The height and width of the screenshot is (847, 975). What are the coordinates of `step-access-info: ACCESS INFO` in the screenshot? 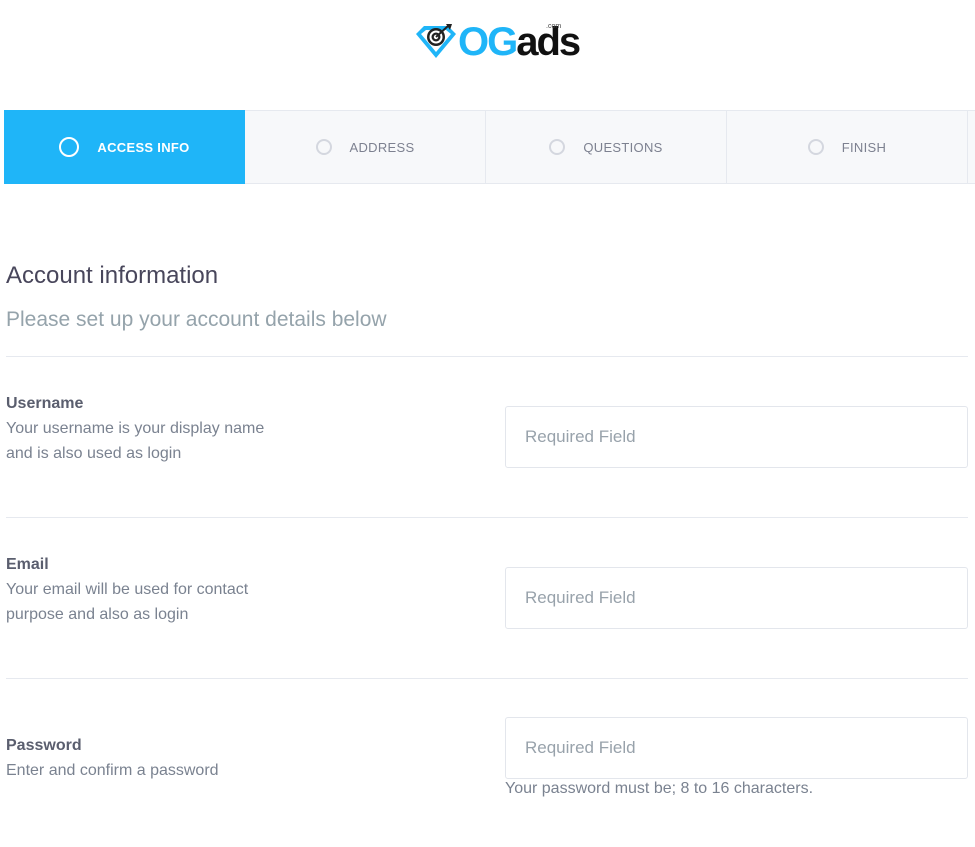 It's located at (124, 147).